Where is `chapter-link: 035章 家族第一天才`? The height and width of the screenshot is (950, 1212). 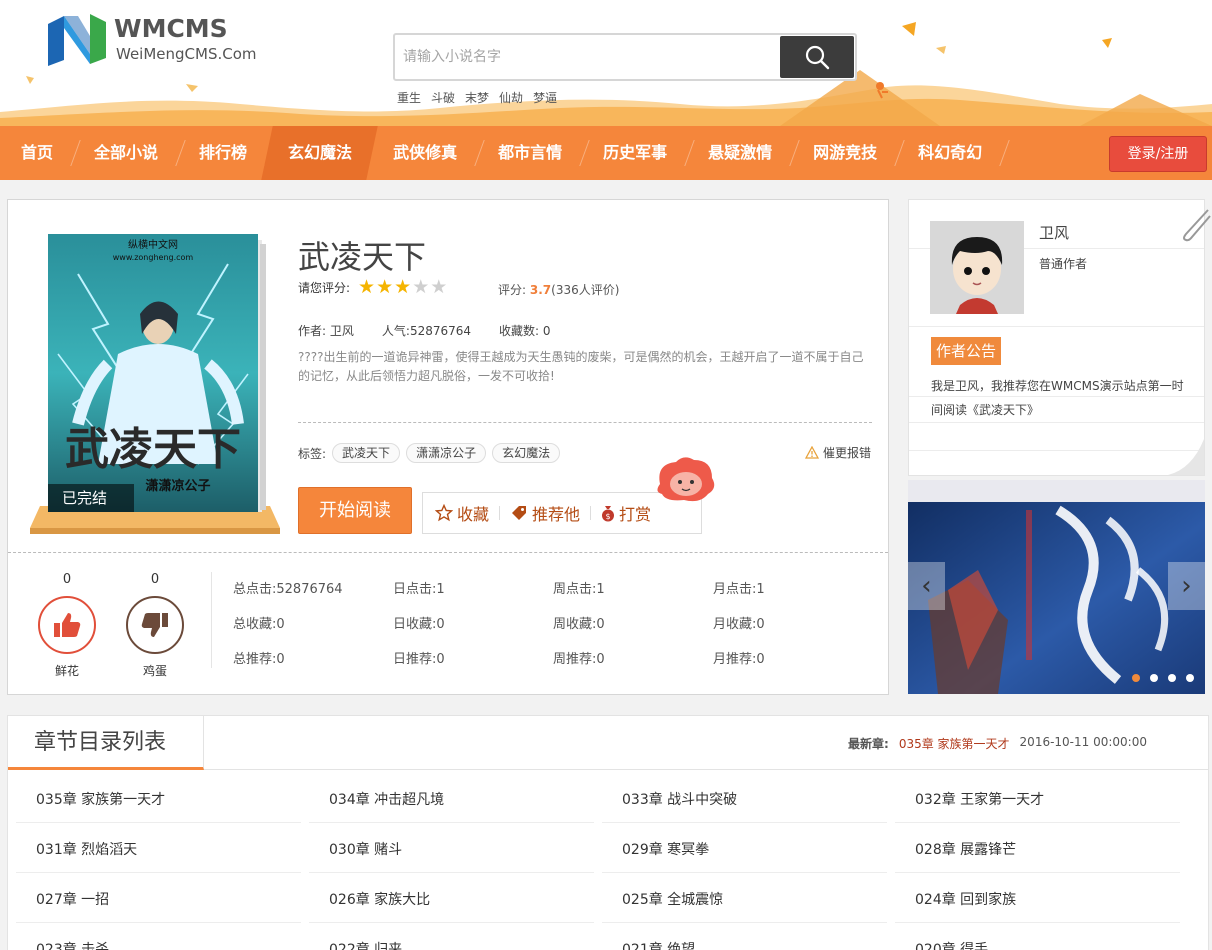 chapter-link: 035章 家族第一天才 is located at coordinates (158, 798).